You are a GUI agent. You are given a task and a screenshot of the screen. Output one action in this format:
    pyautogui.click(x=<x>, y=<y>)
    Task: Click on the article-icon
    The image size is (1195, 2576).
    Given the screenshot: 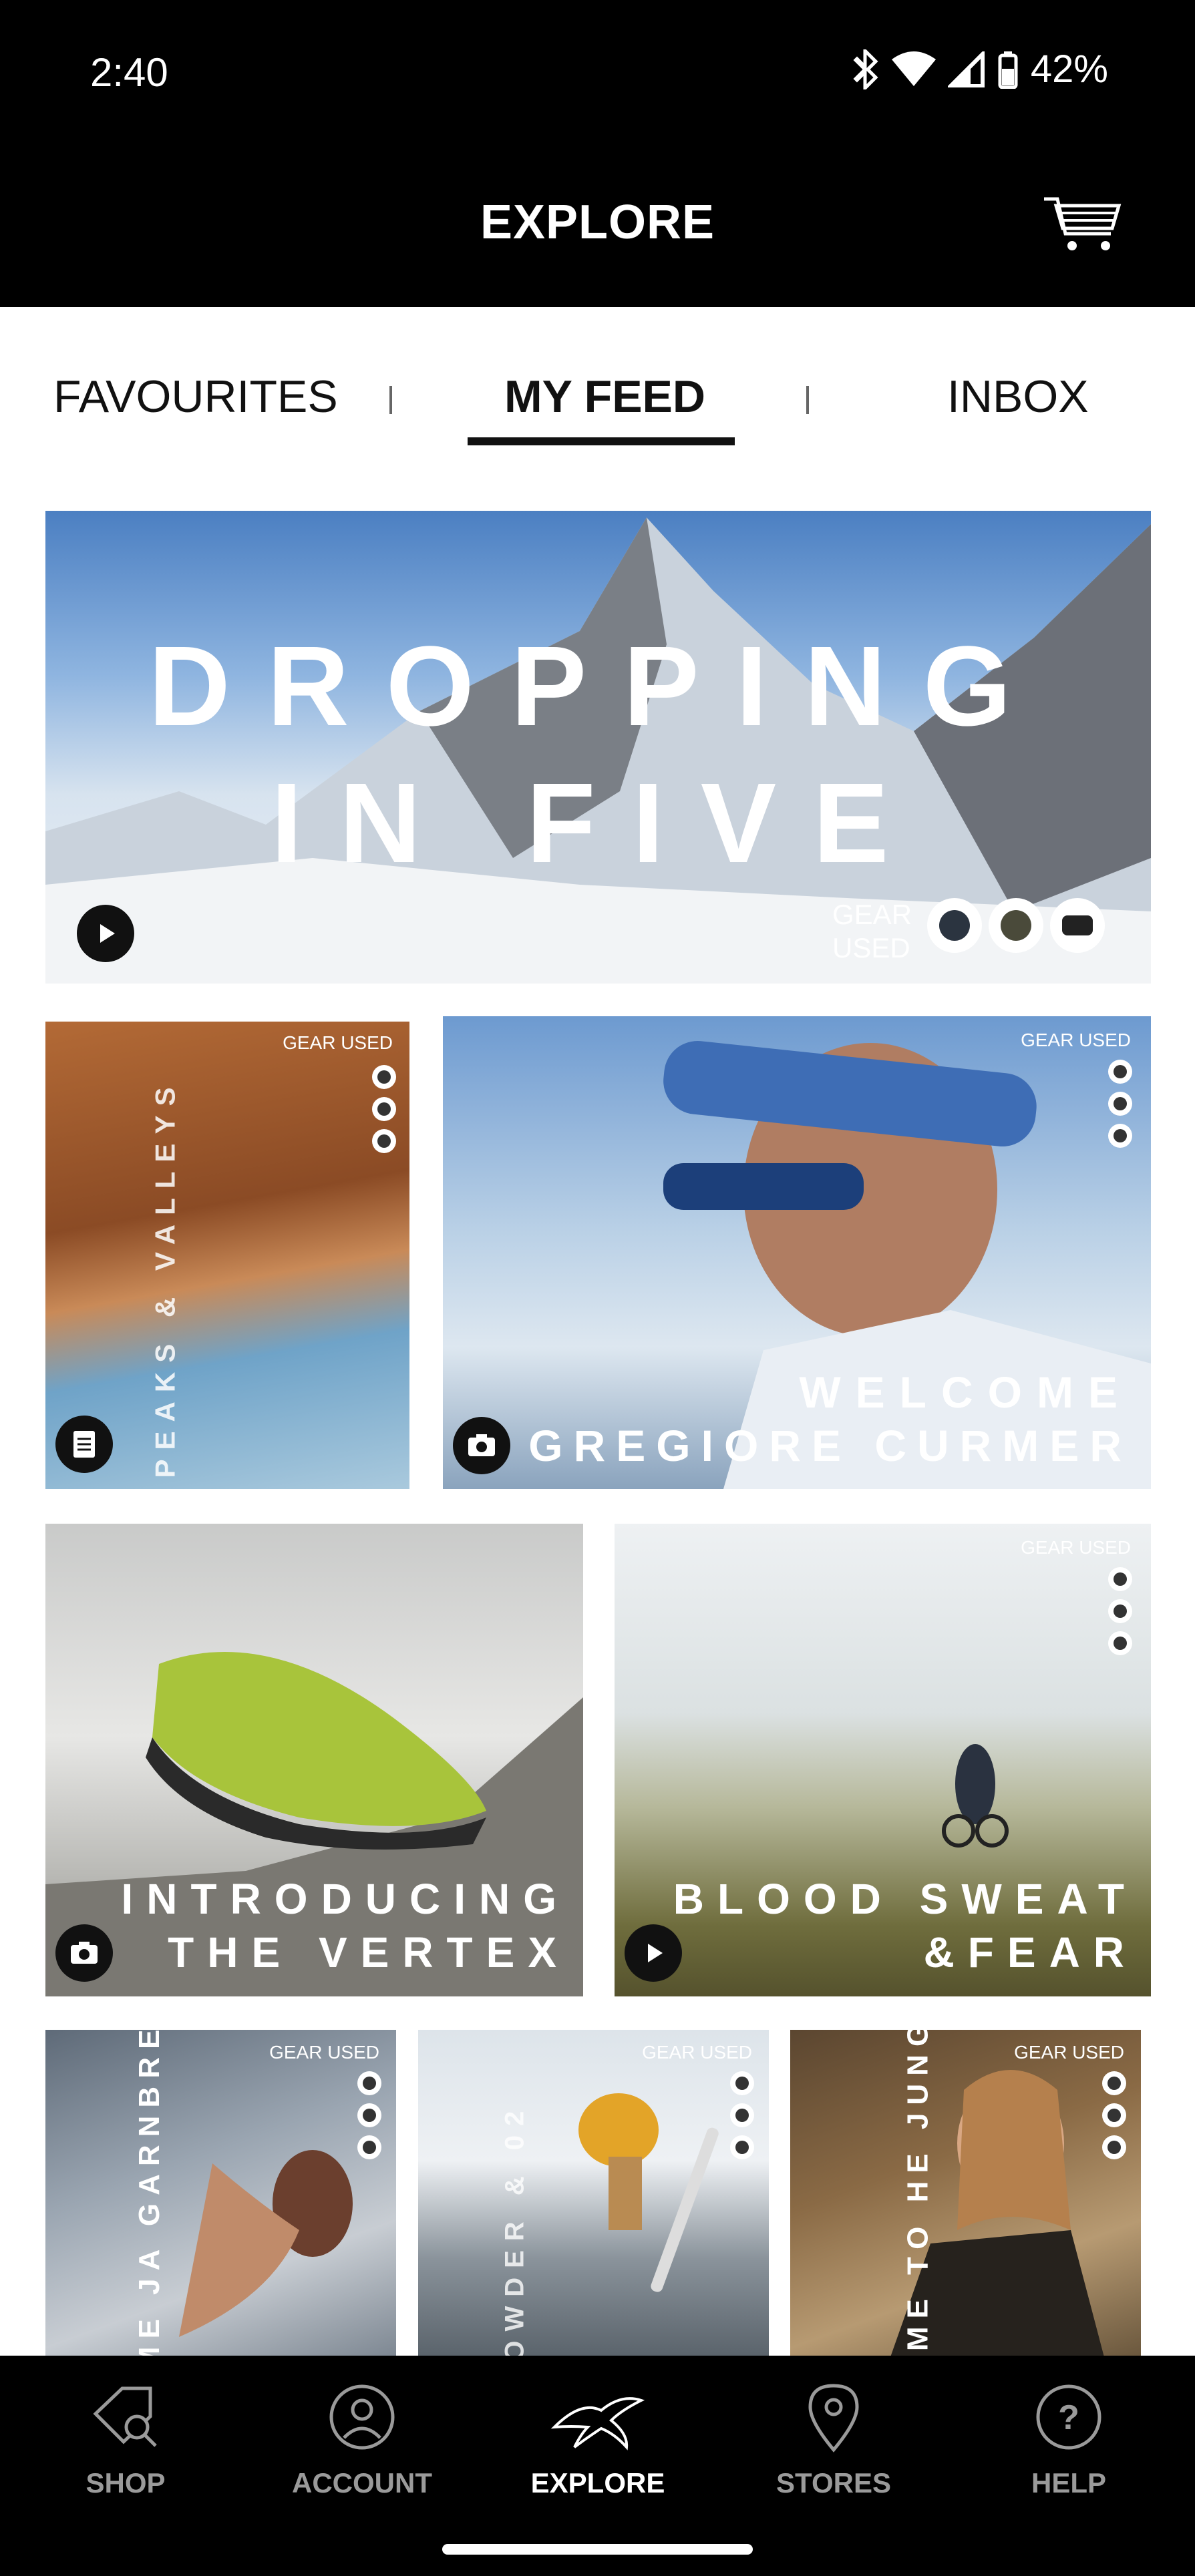 What is the action you would take?
    pyautogui.click(x=84, y=1444)
    